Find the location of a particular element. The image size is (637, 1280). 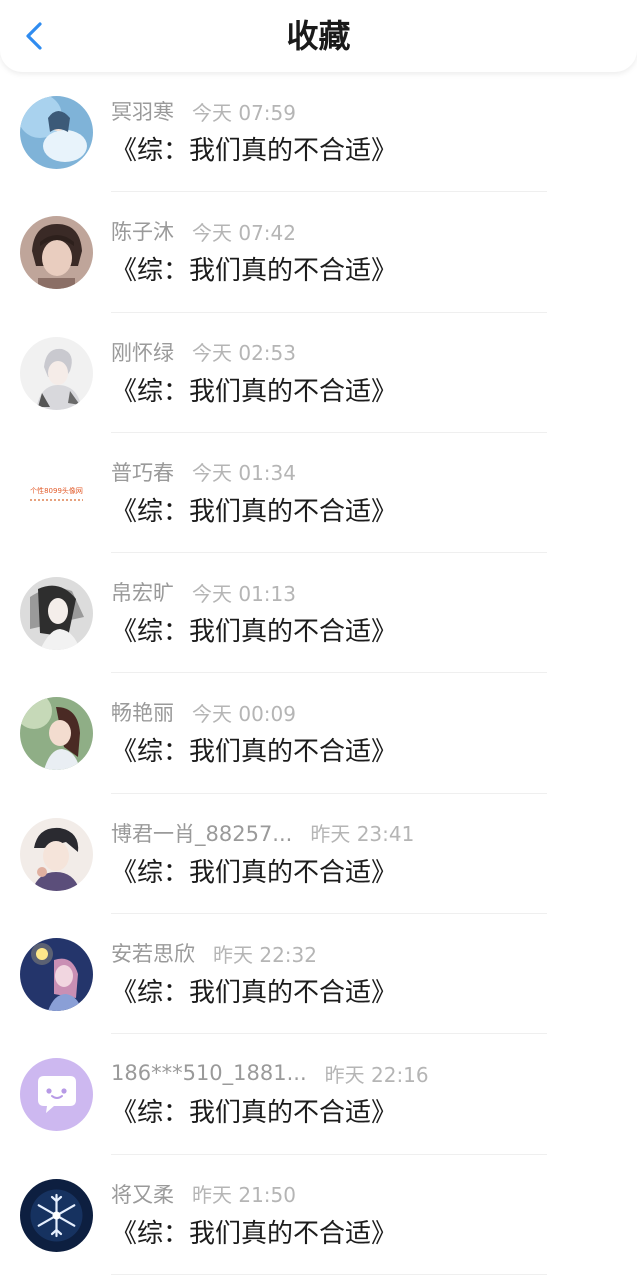

page-title: 收藏 is located at coordinates (318, 36).